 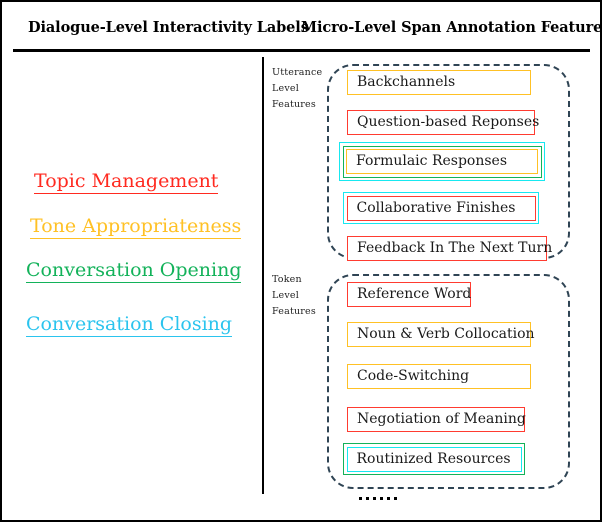 I want to click on feature-box: Negotiation of Meaning, so click(x=436, y=419).